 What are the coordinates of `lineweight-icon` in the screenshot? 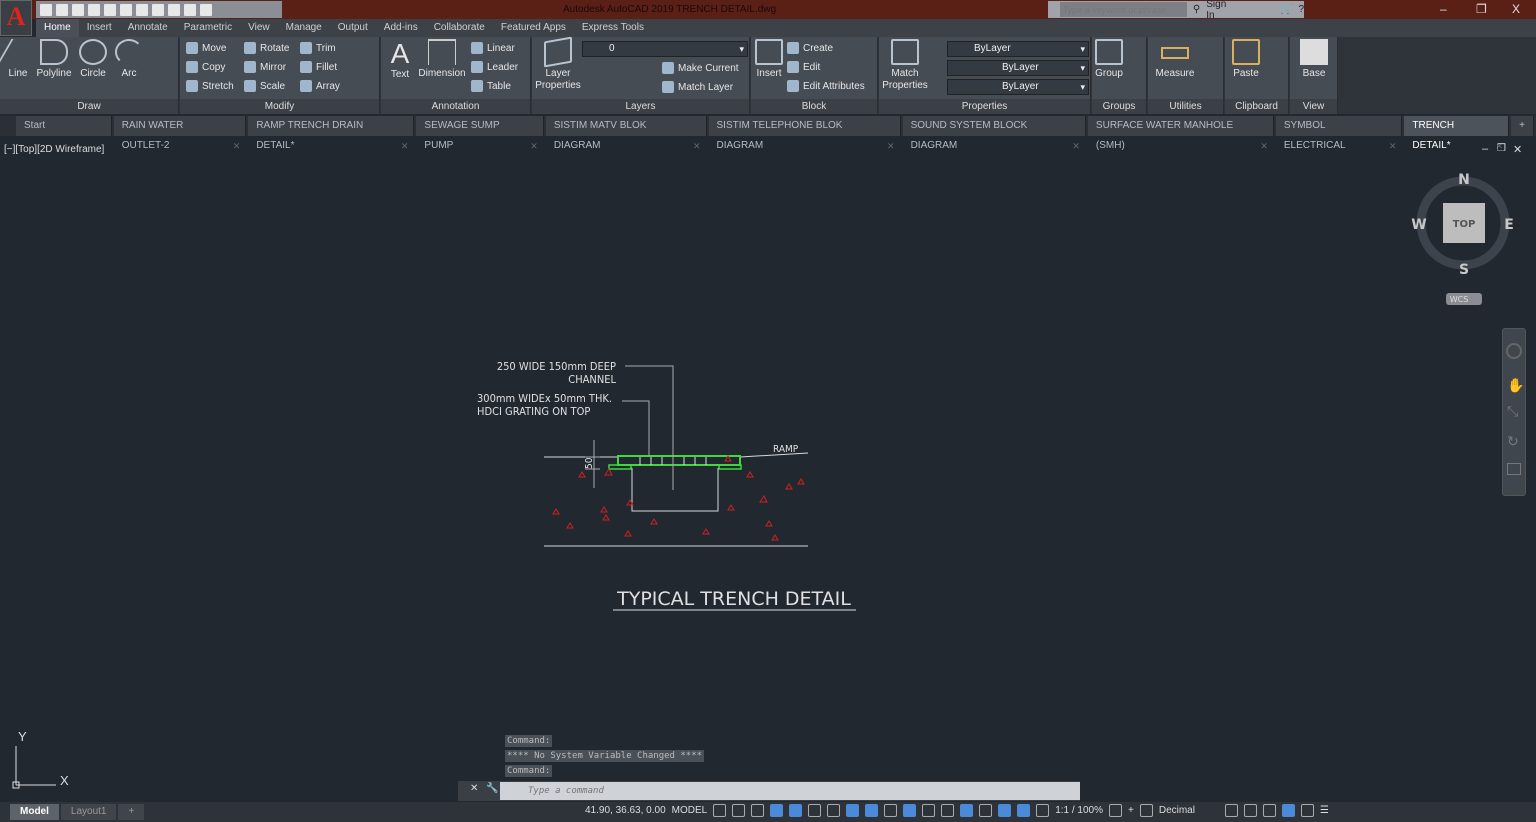 It's located at (891, 810).